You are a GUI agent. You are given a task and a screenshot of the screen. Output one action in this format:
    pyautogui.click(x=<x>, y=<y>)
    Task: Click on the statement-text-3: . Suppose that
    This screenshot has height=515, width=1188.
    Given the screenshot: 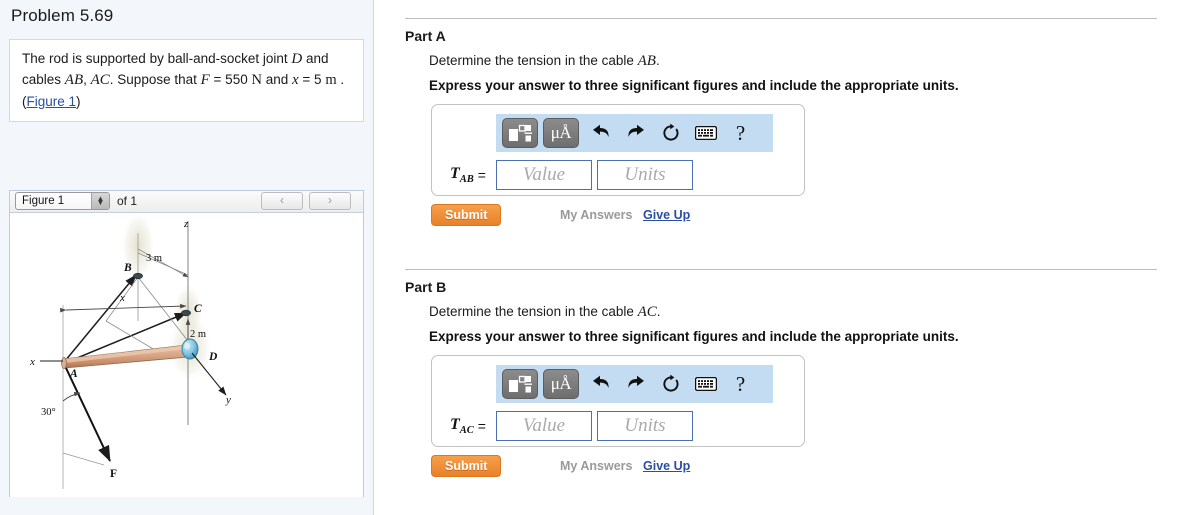 What is the action you would take?
    pyautogui.click(x=155, y=80)
    